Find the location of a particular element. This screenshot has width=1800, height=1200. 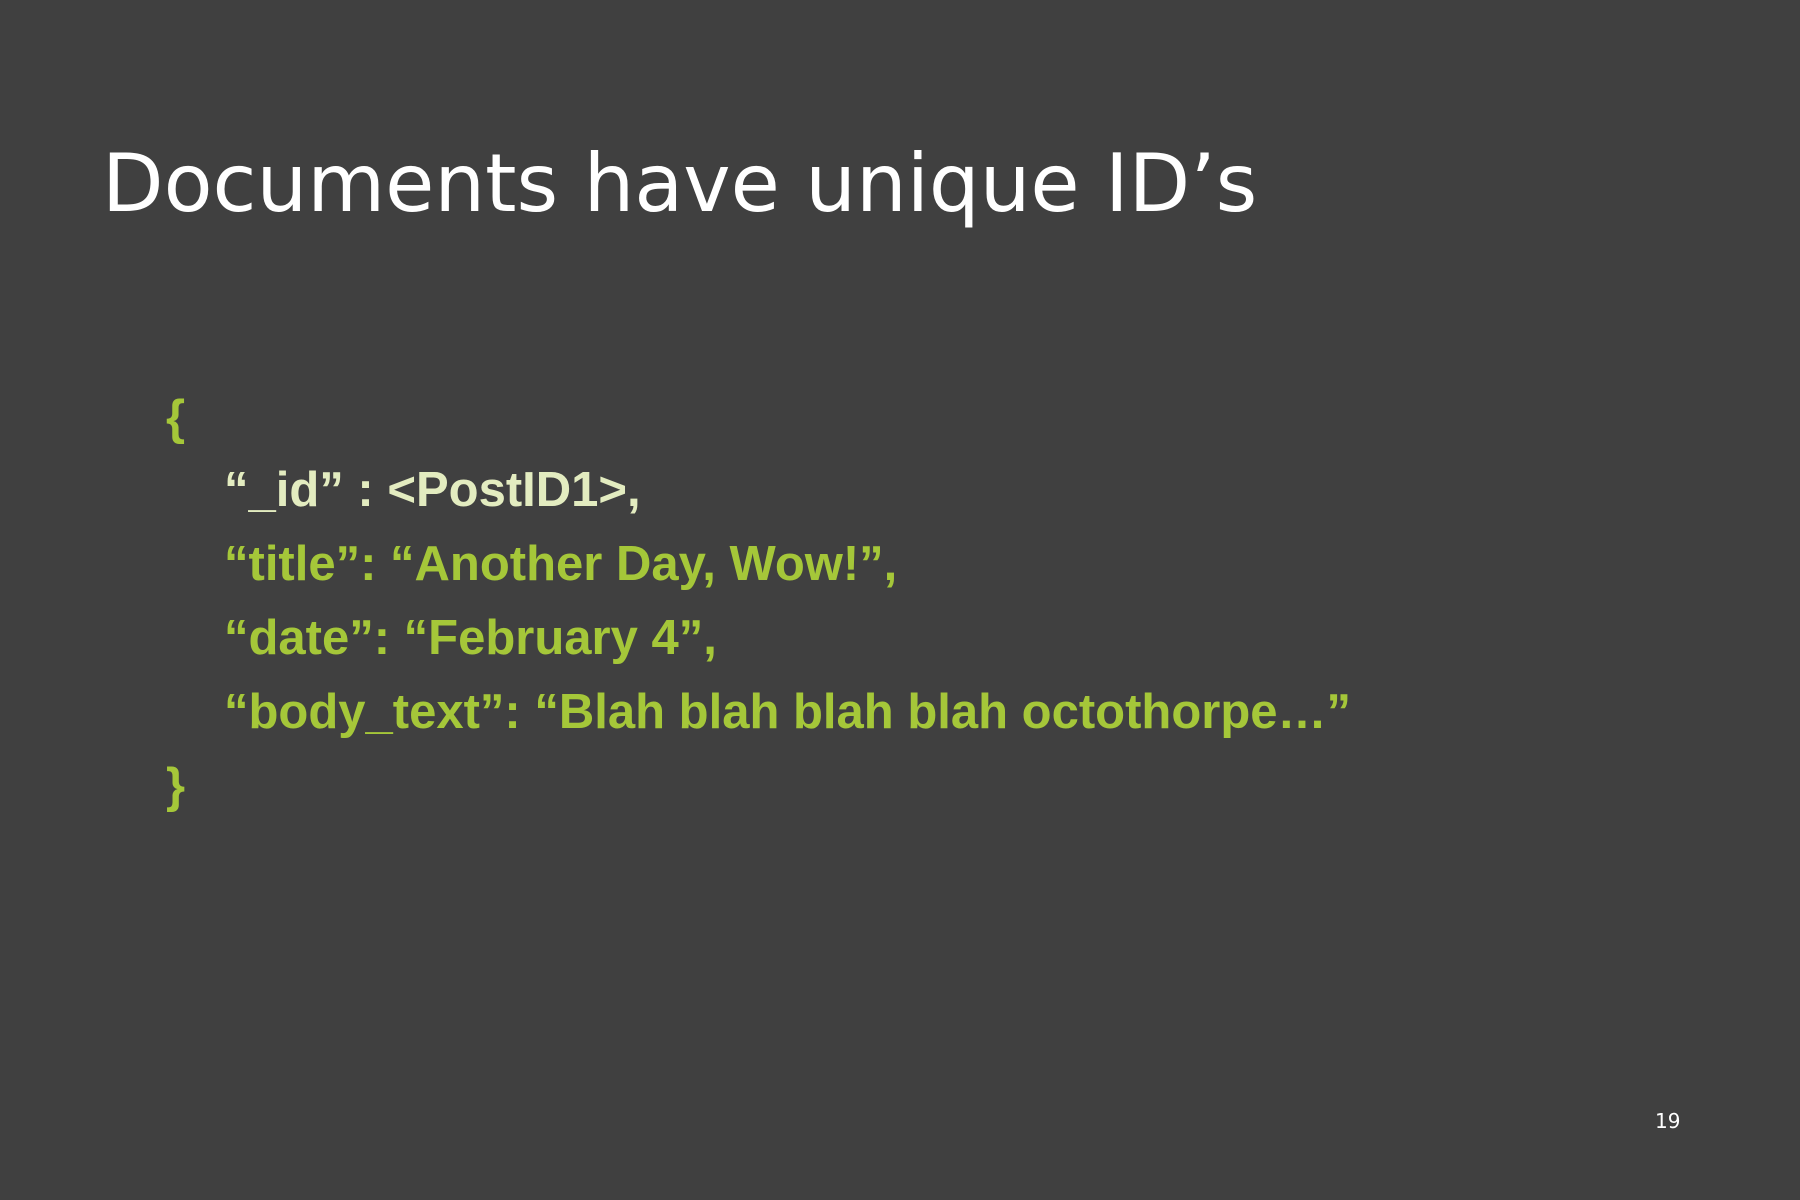

title-field-line: “title”: “Another Day, Wow!”, is located at coordinates (561, 564).